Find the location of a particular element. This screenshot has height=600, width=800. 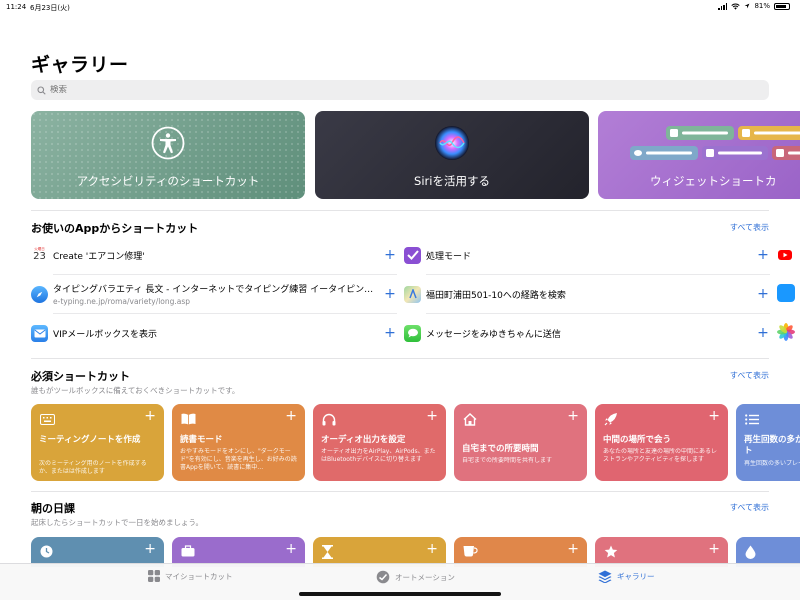

home-icon is located at coordinates (470, 419).